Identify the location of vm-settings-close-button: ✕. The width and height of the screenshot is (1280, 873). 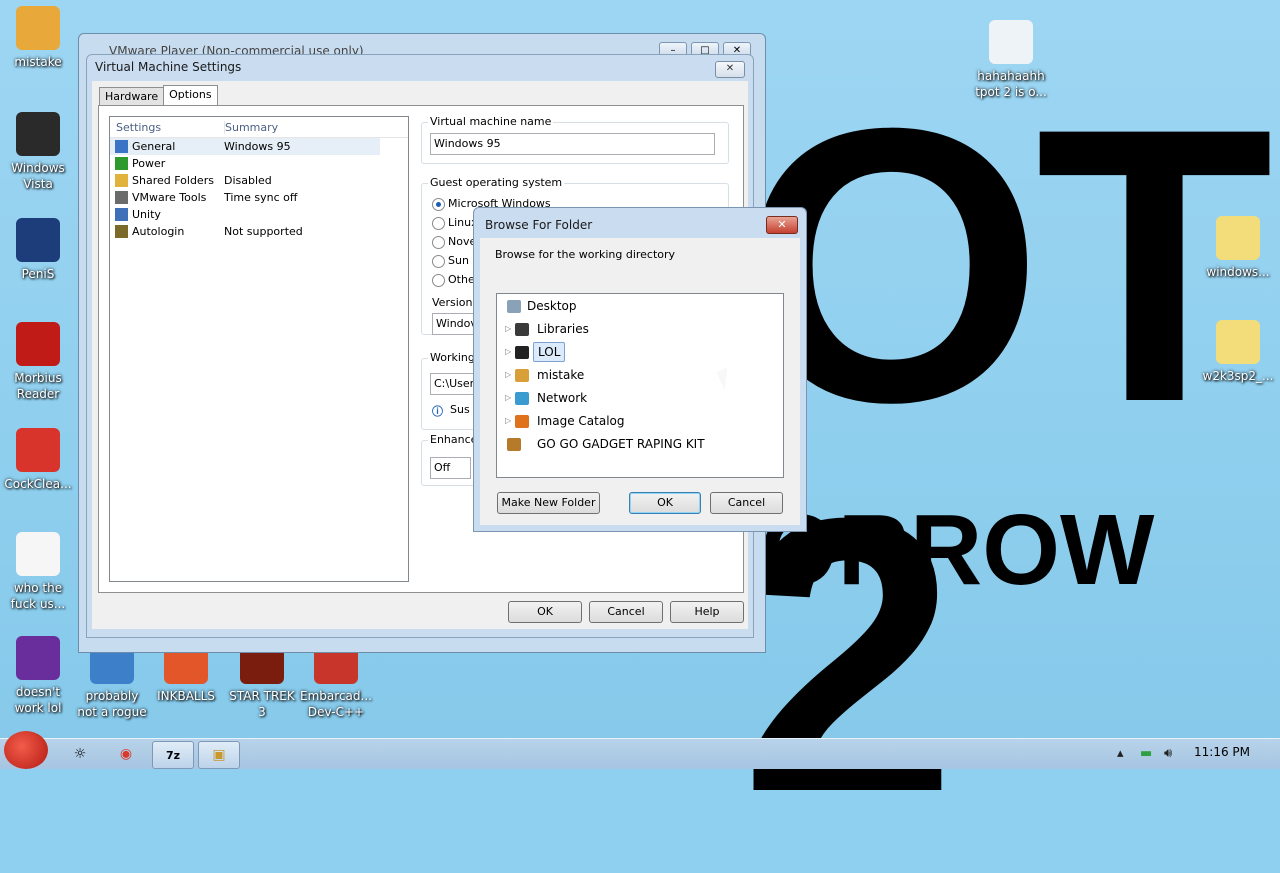
(730, 69).